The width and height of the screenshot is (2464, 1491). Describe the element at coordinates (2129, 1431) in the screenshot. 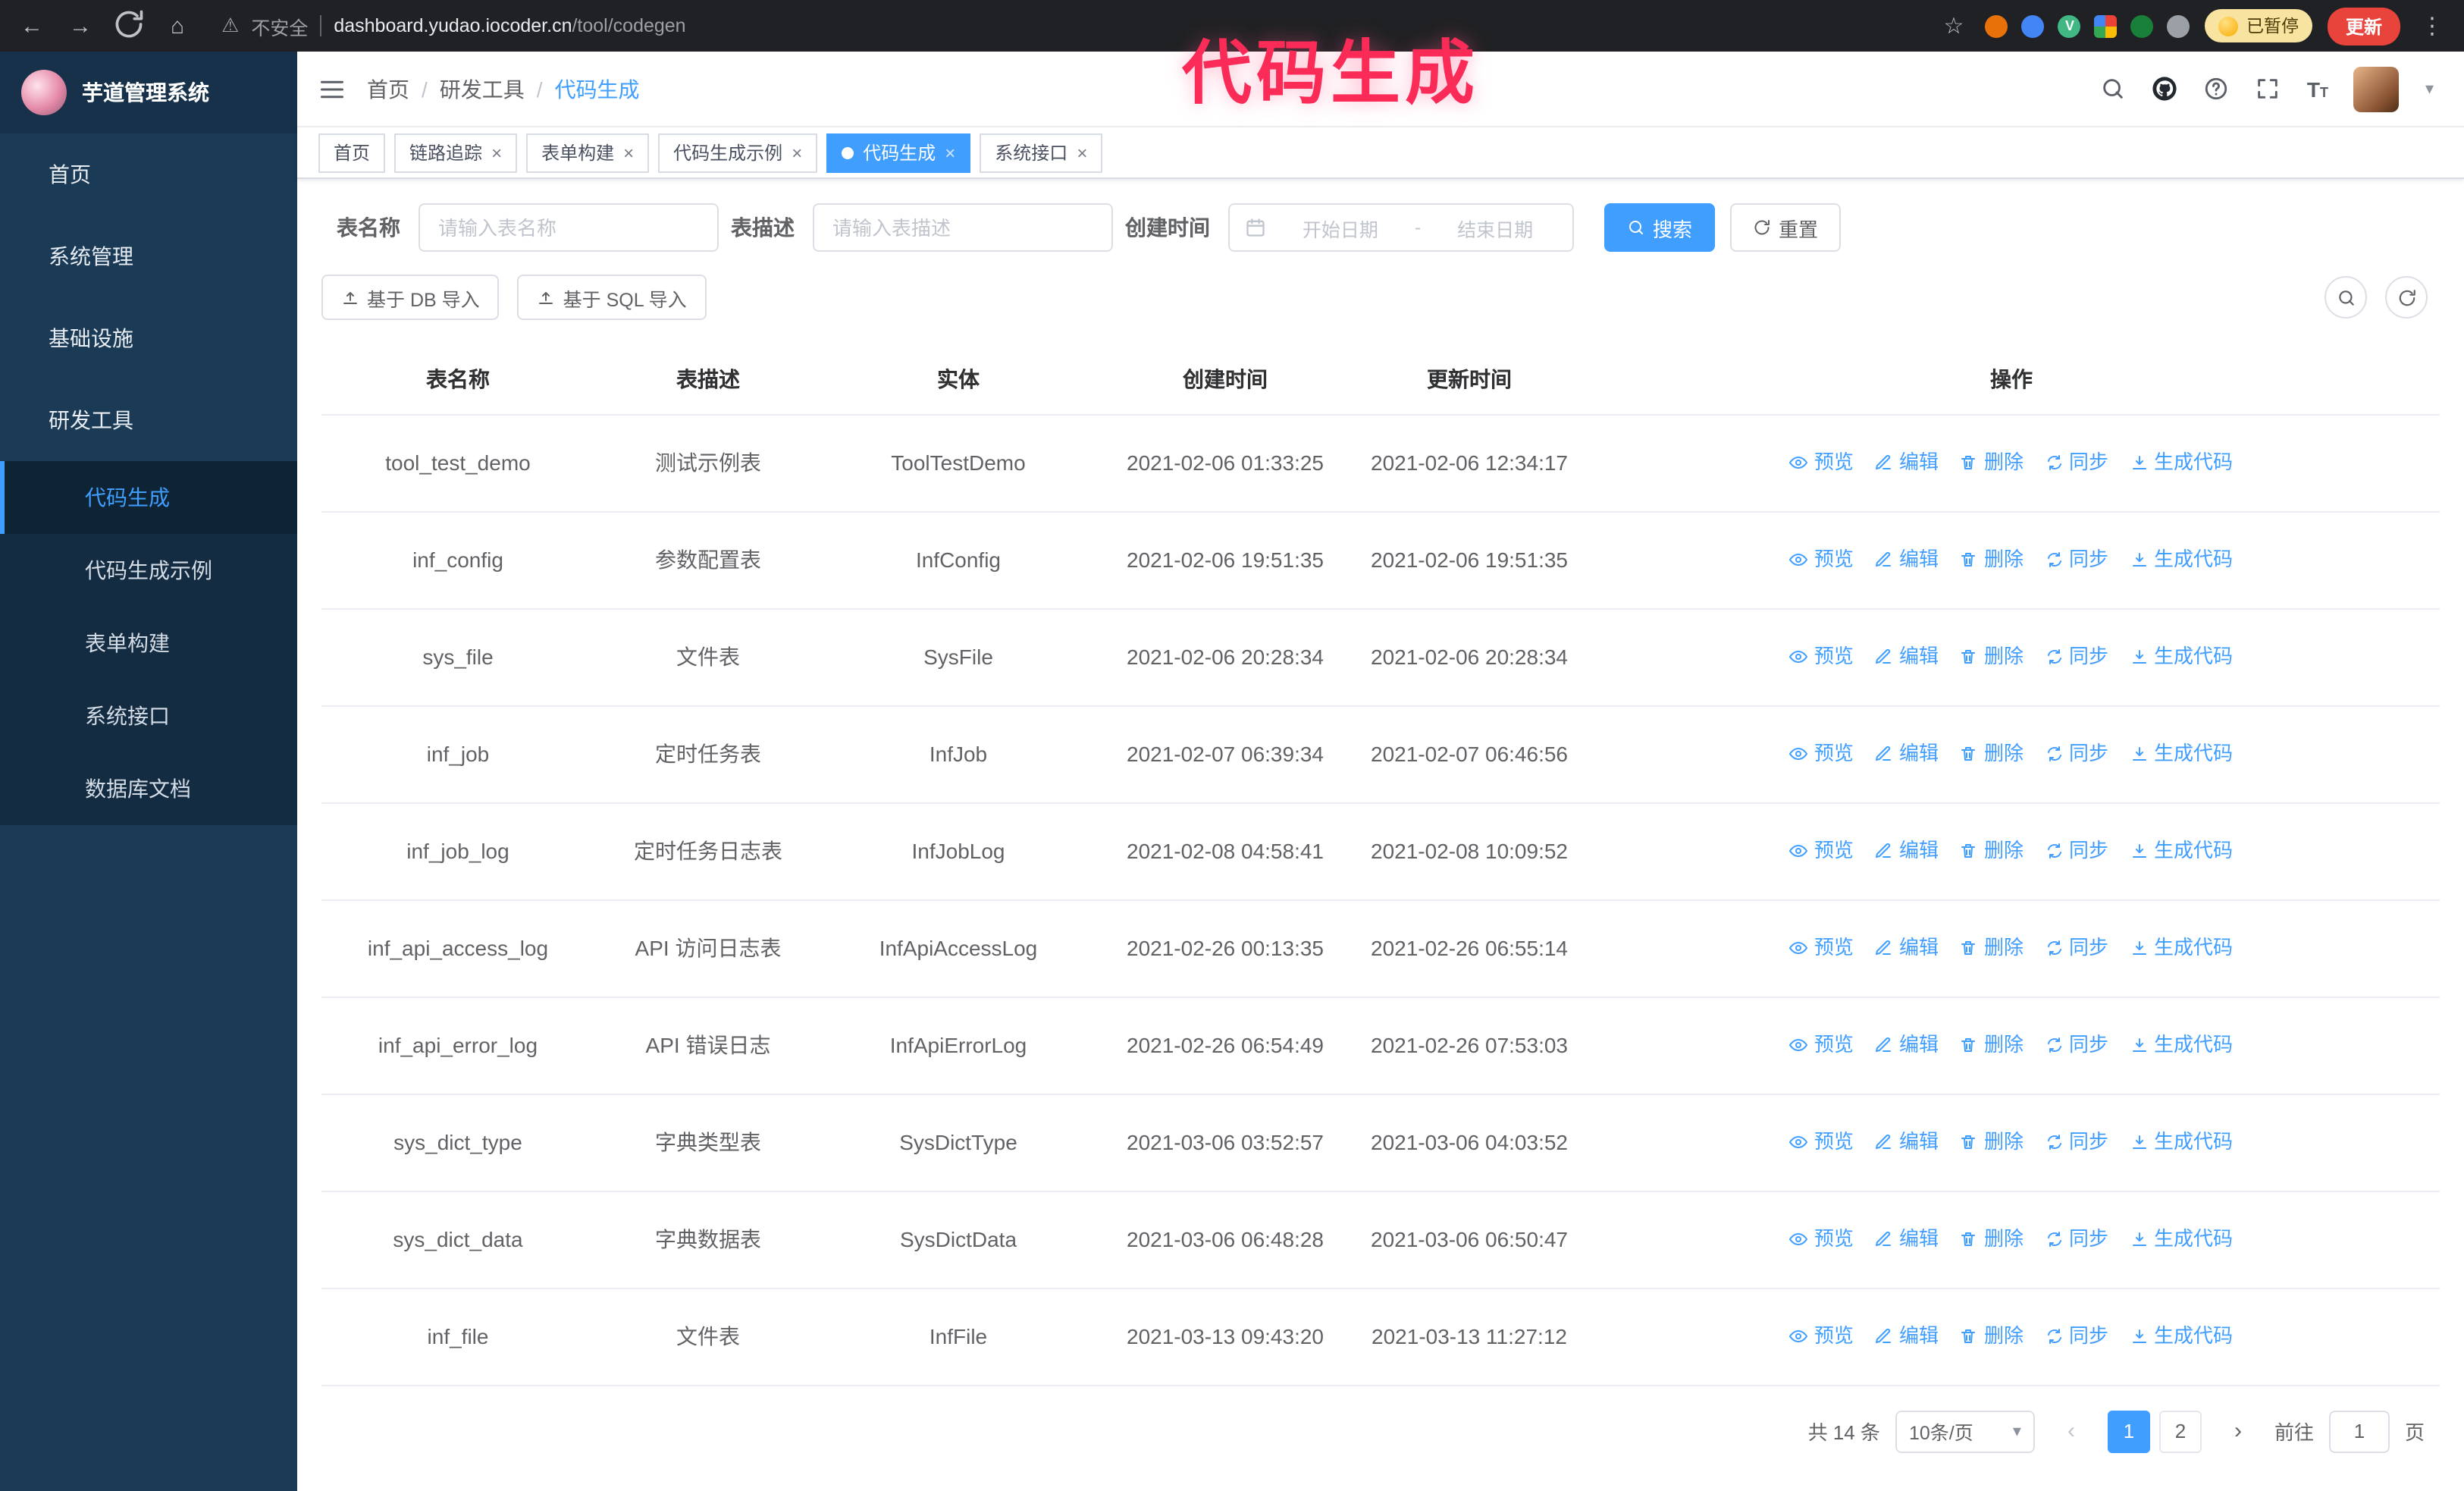

I see `page-button-1: 1` at that location.